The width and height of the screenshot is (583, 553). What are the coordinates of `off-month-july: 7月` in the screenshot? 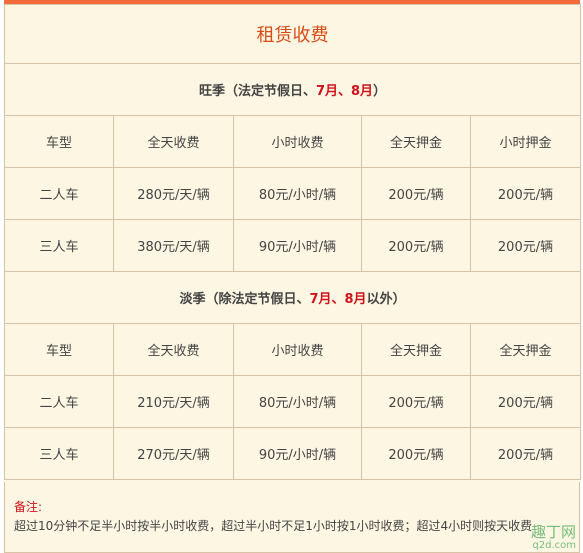 It's located at (320, 299).